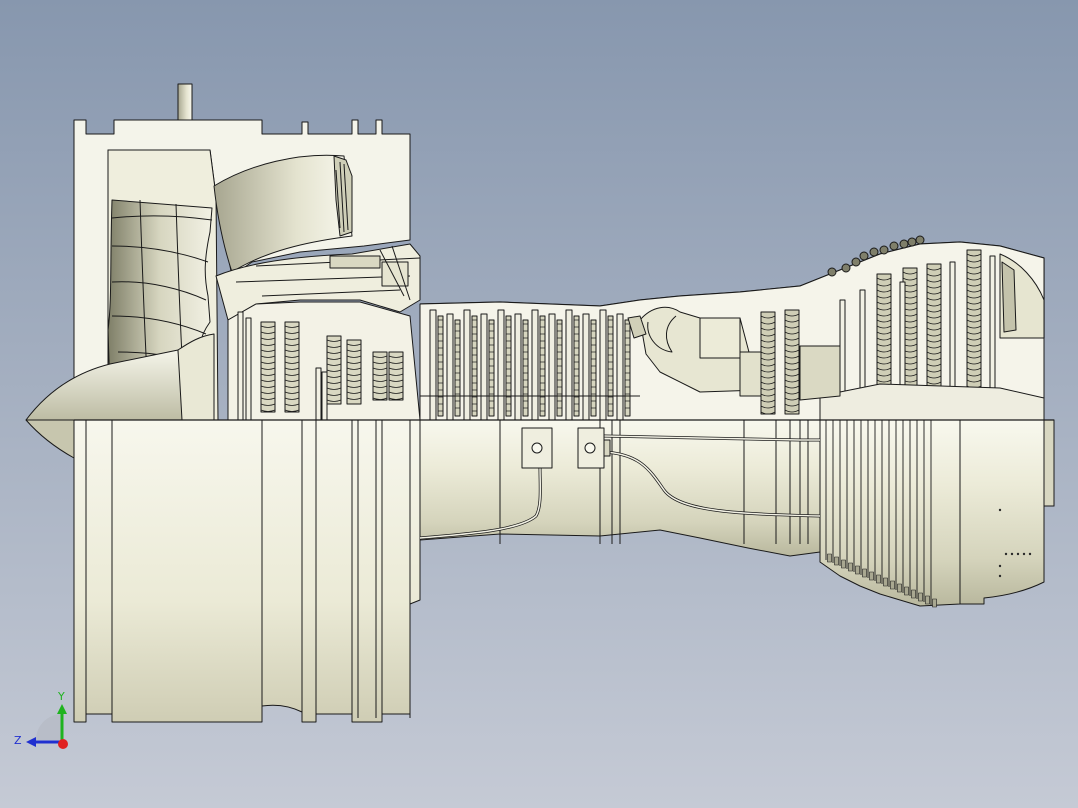 The height and width of the screenshot is (808, 1078). Describe the element at coordinates (1007, 512) in the screenshot. I see `exhaust-nozzle-exterior` at that location.